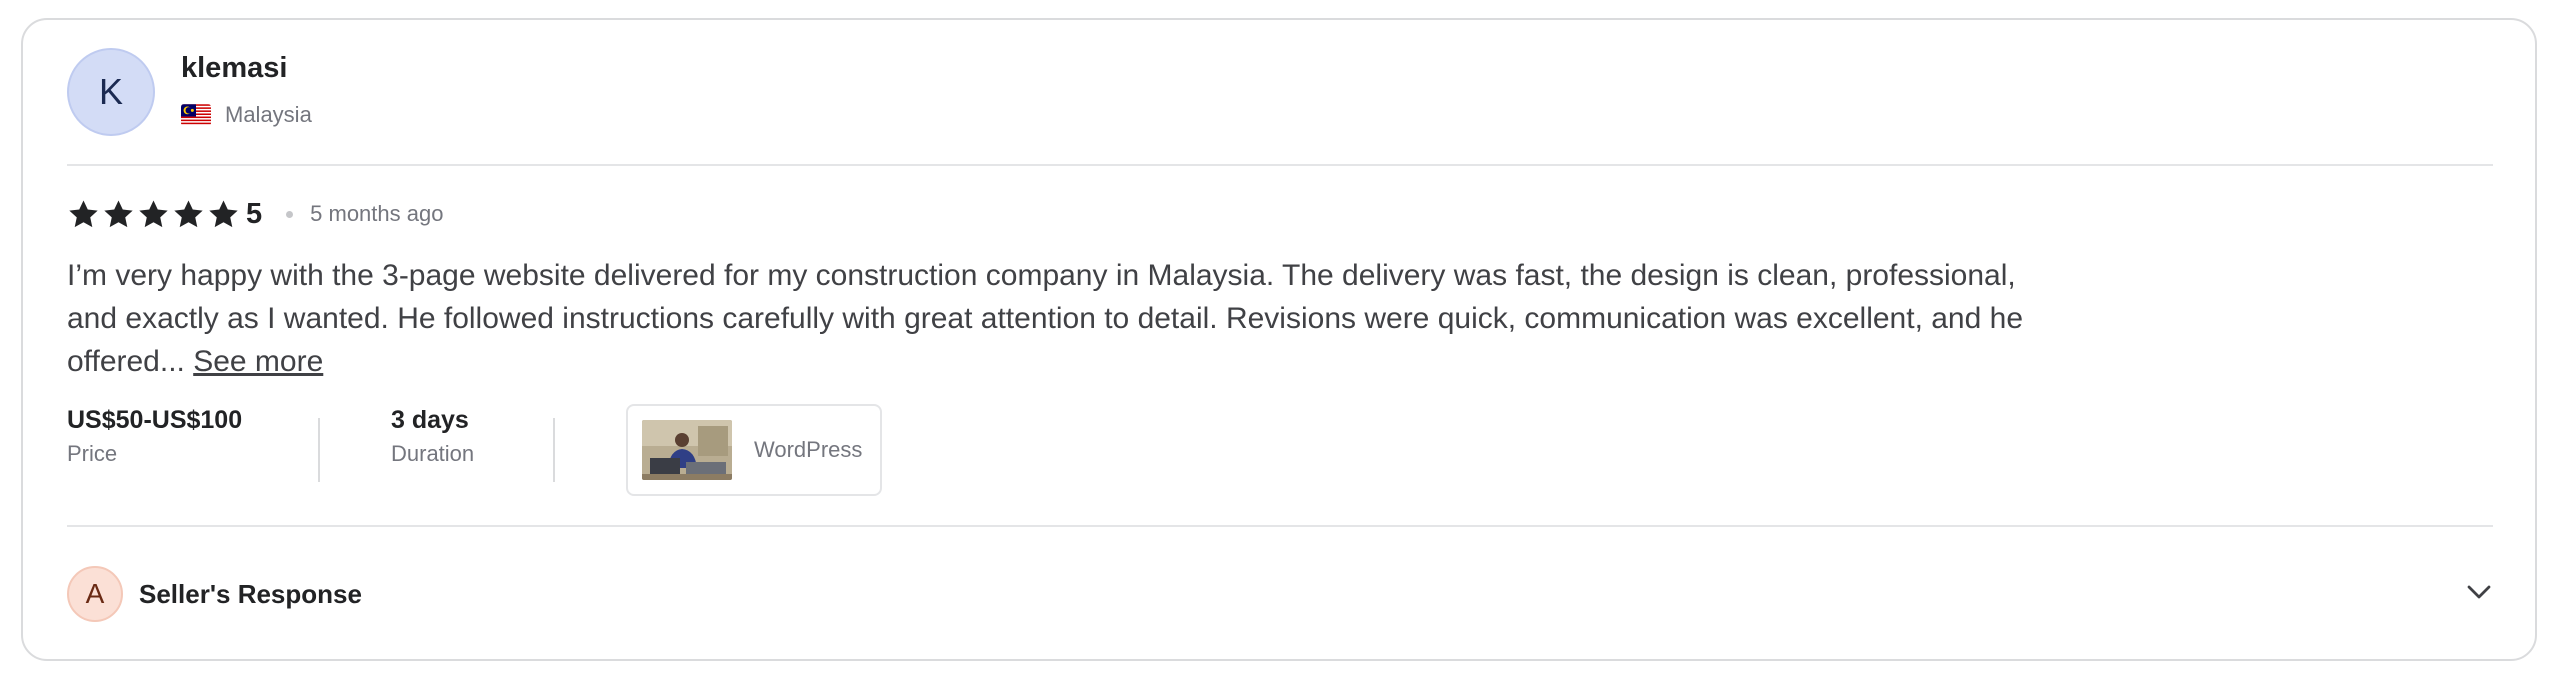  I want to click on seller-avatar-initial: A, so click(95, 593).